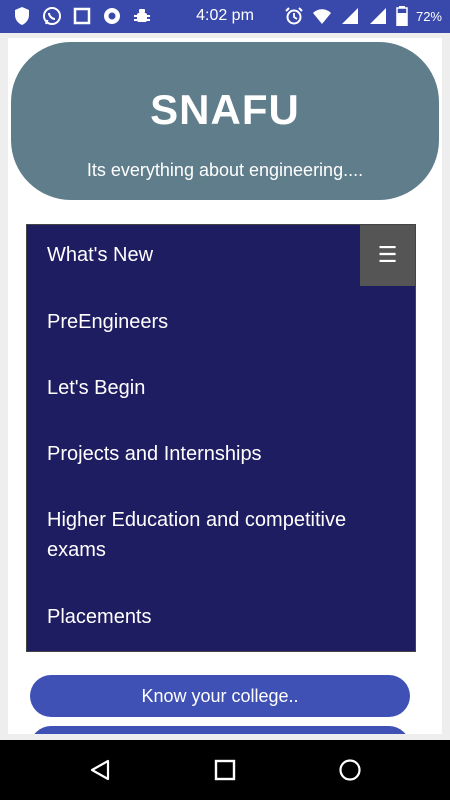  What do you see at coordinates (217, 535) in the screenshot?
I see `nav-item-higher-education: Higher Education and competitive exams` at bounding box center [217, 535].